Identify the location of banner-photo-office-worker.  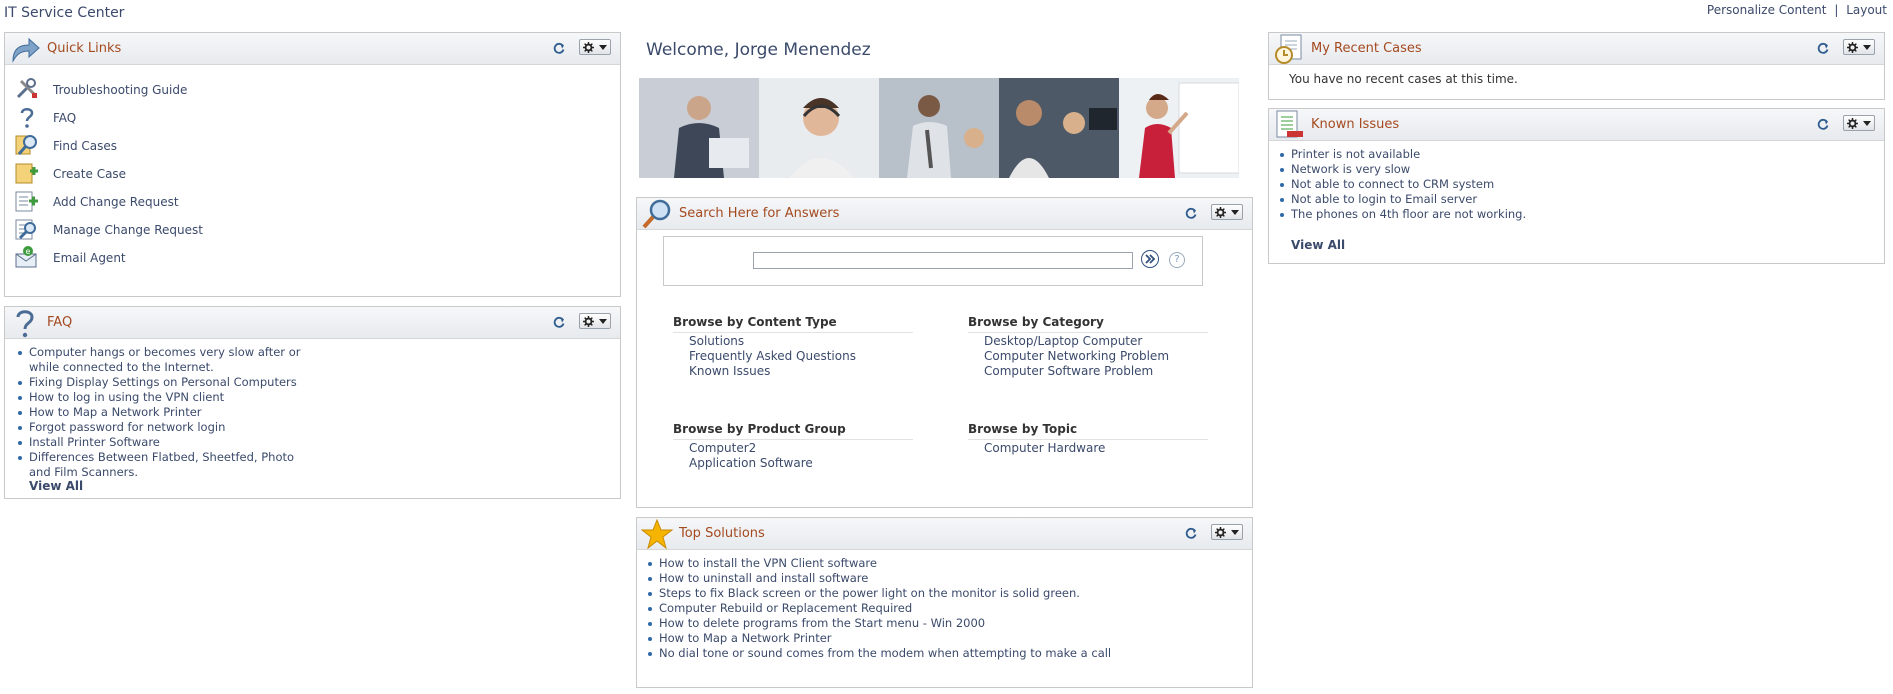
(699, 128).